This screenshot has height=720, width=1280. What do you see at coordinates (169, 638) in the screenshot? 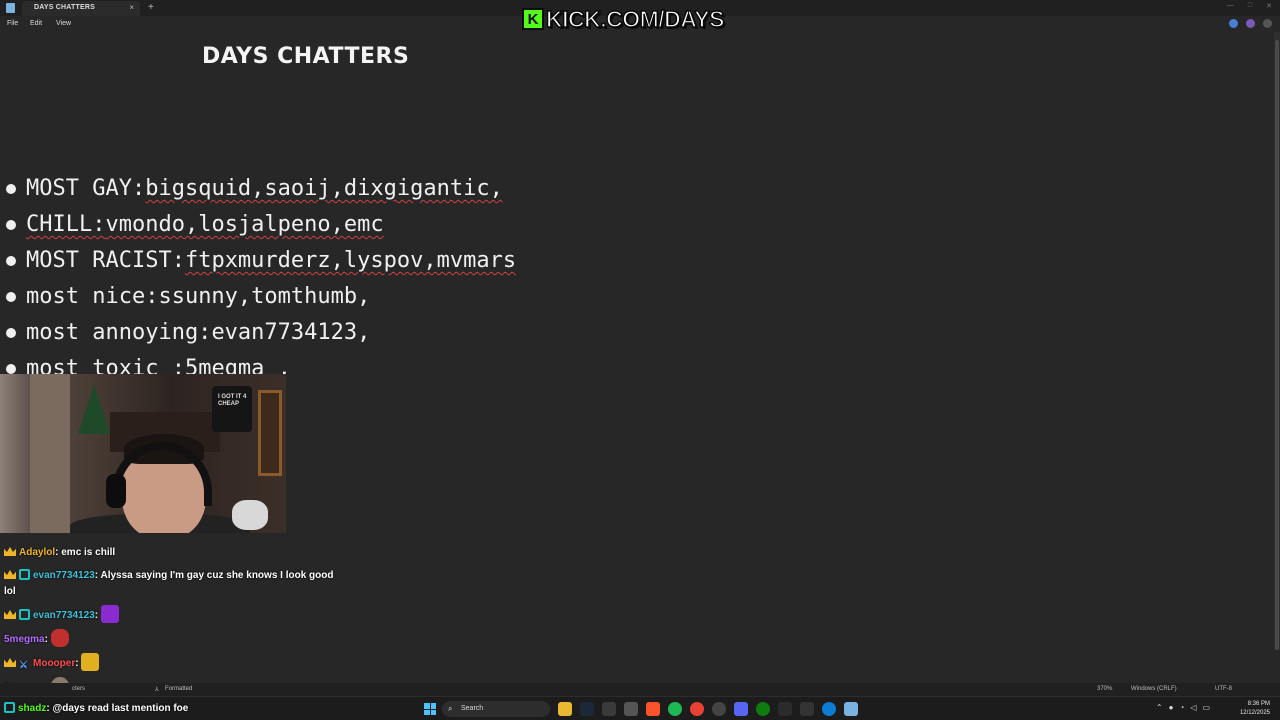
I see `chat-message: 5megma:` at bounding box center [169, 638].